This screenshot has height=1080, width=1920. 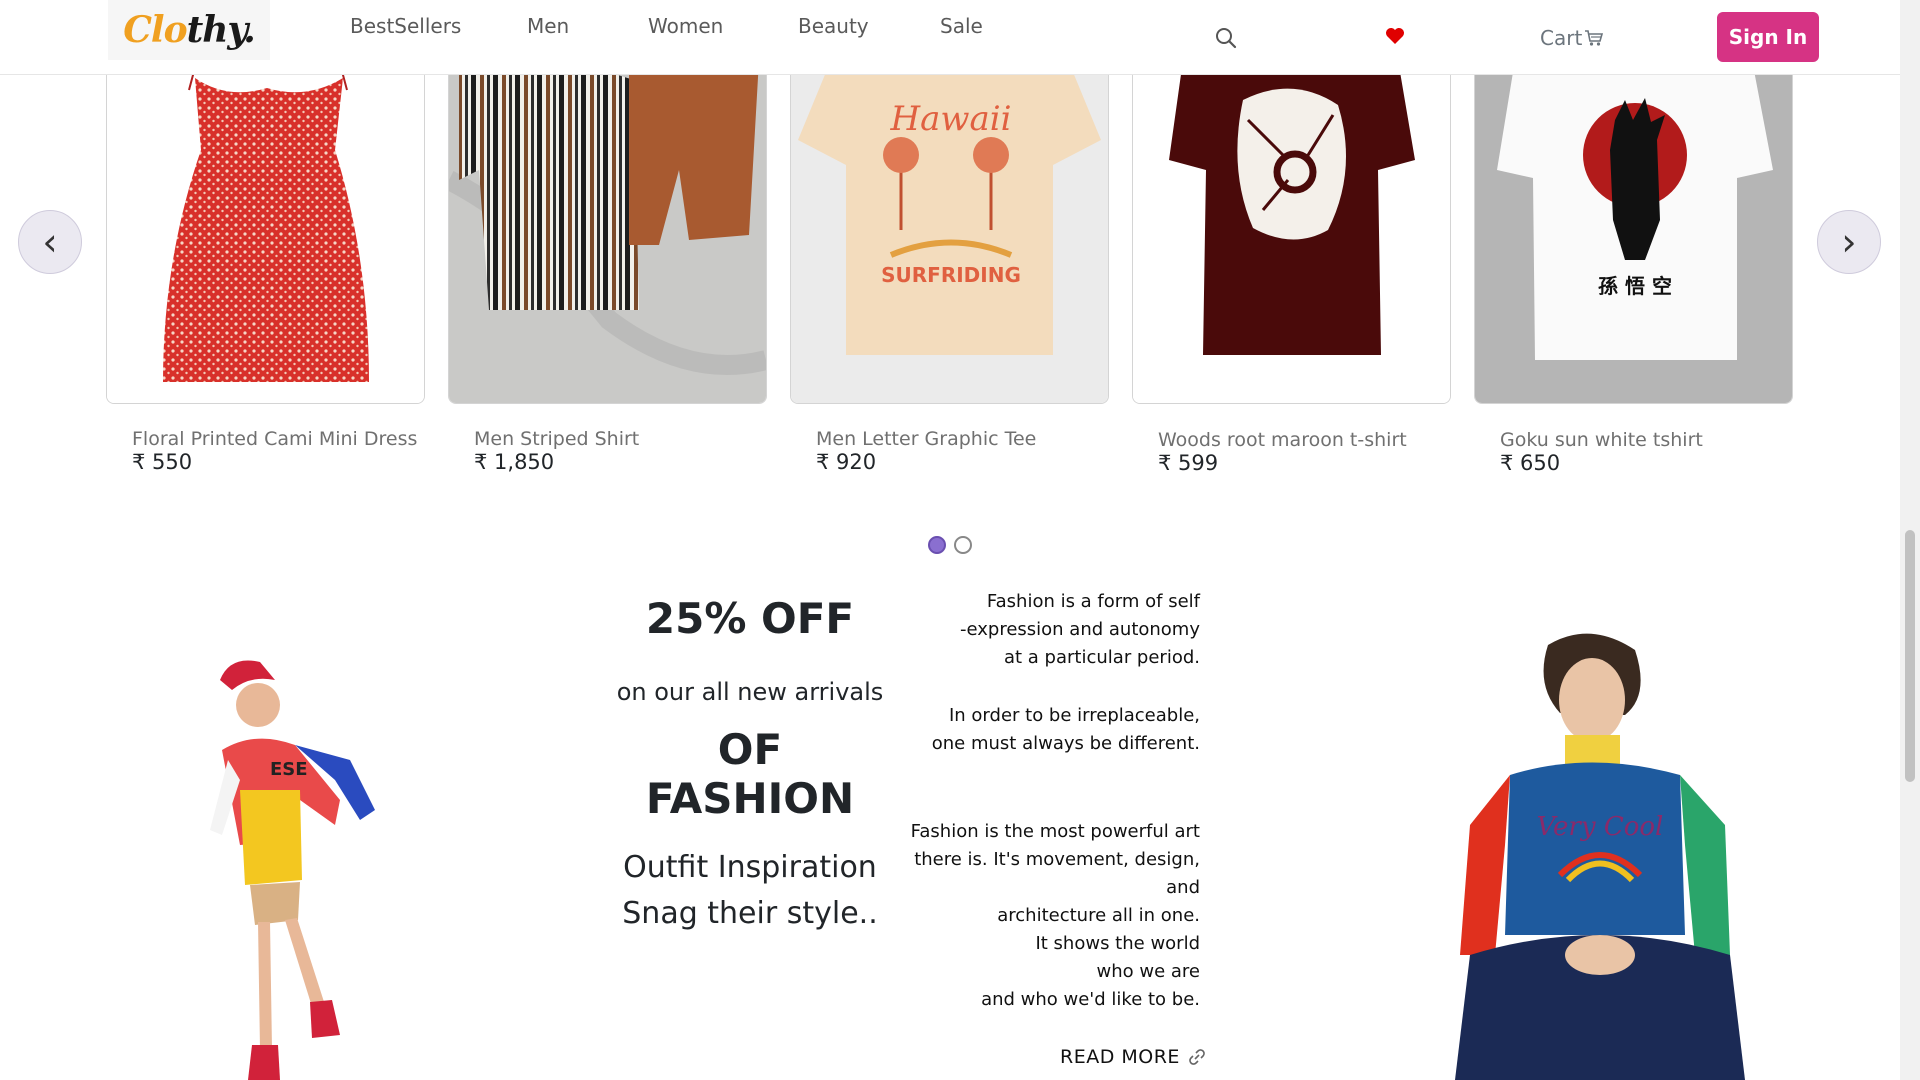 I want to click on scrollbar-thumb, so click(x=1910, y=656).